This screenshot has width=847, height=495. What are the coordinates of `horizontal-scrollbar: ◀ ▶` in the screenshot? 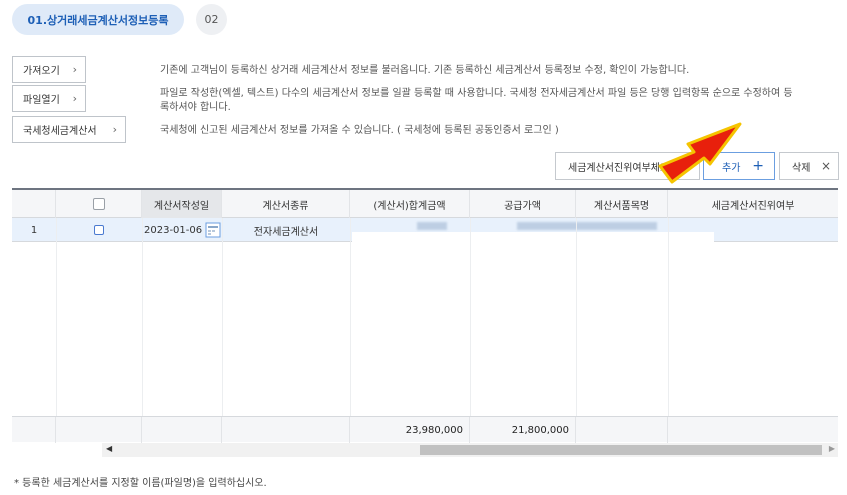 It's located at (470, 450).